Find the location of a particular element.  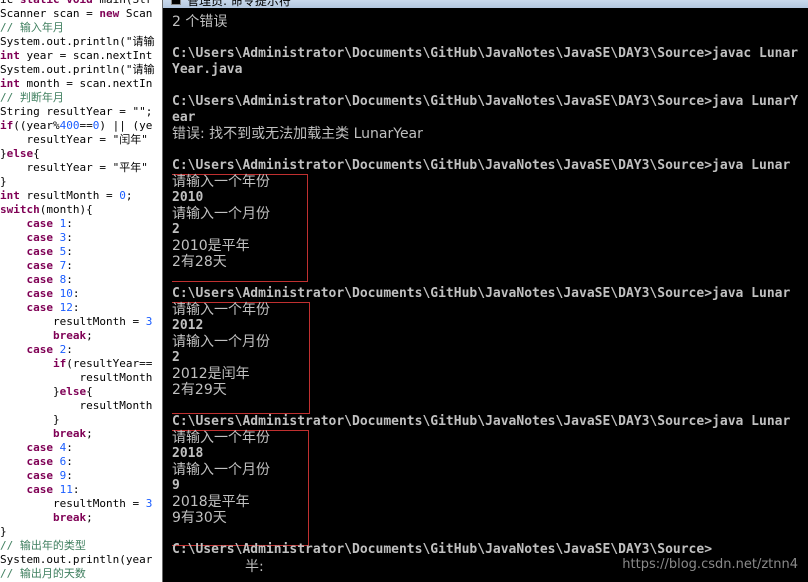

code-line: case 12: is located at coordinates (53, 307).